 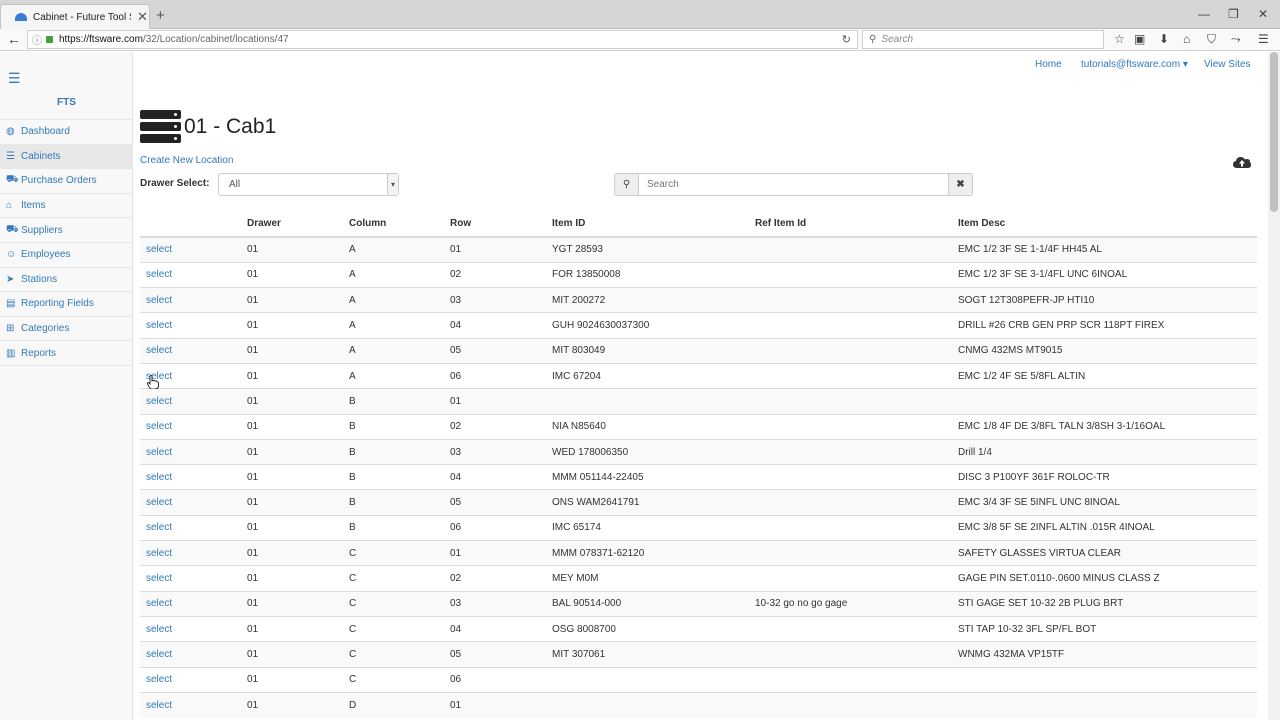 What do you see at coordinates (647, 679) in the screenshot?
I see `cell-item-id` at bounding box center [647, 679].